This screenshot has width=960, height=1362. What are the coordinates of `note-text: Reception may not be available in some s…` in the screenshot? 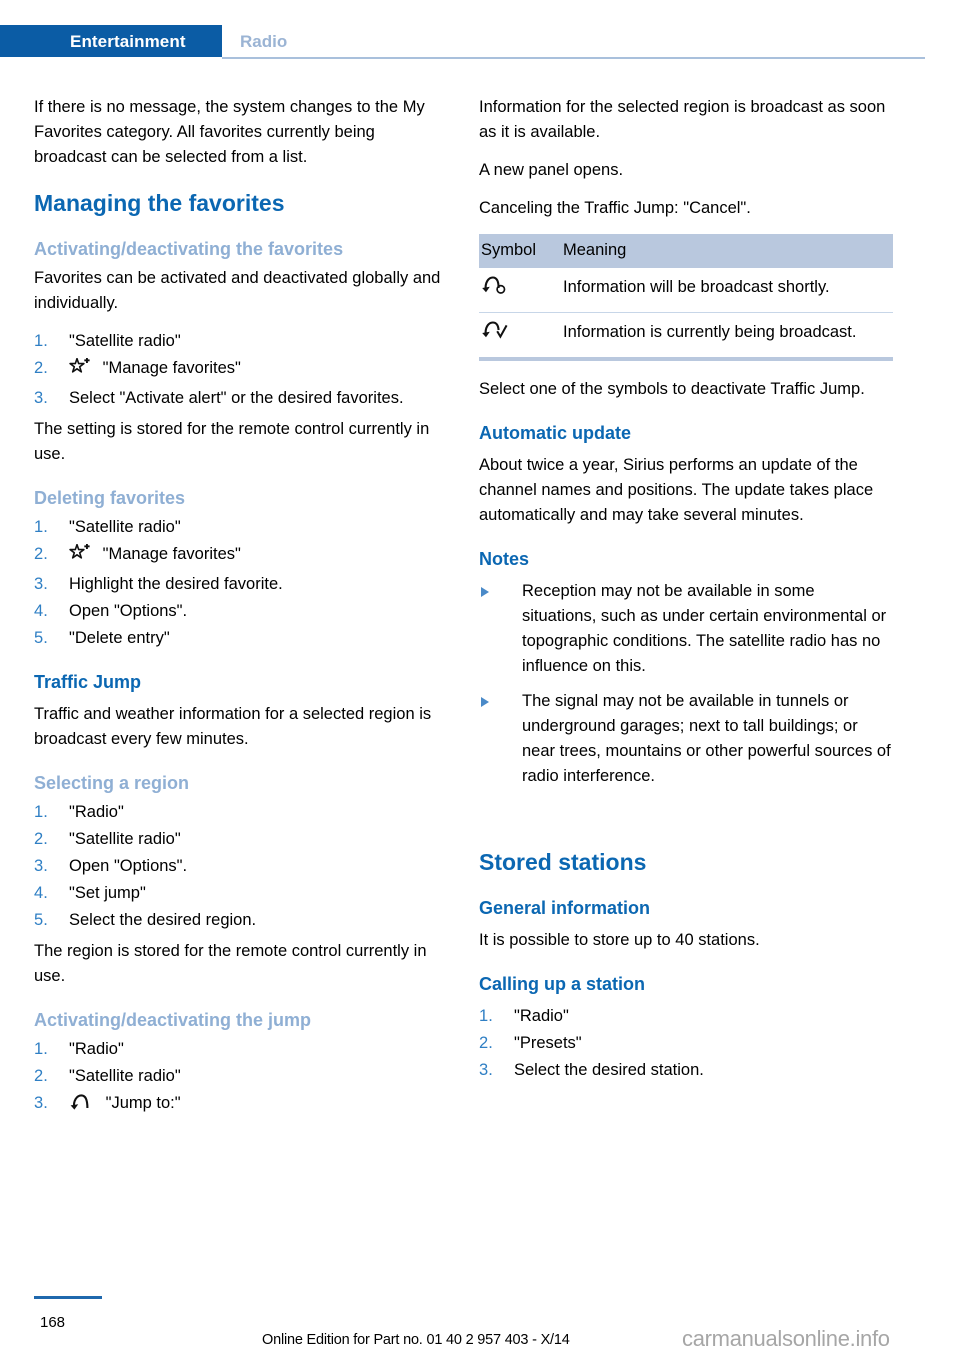 It's located at (704, 628).